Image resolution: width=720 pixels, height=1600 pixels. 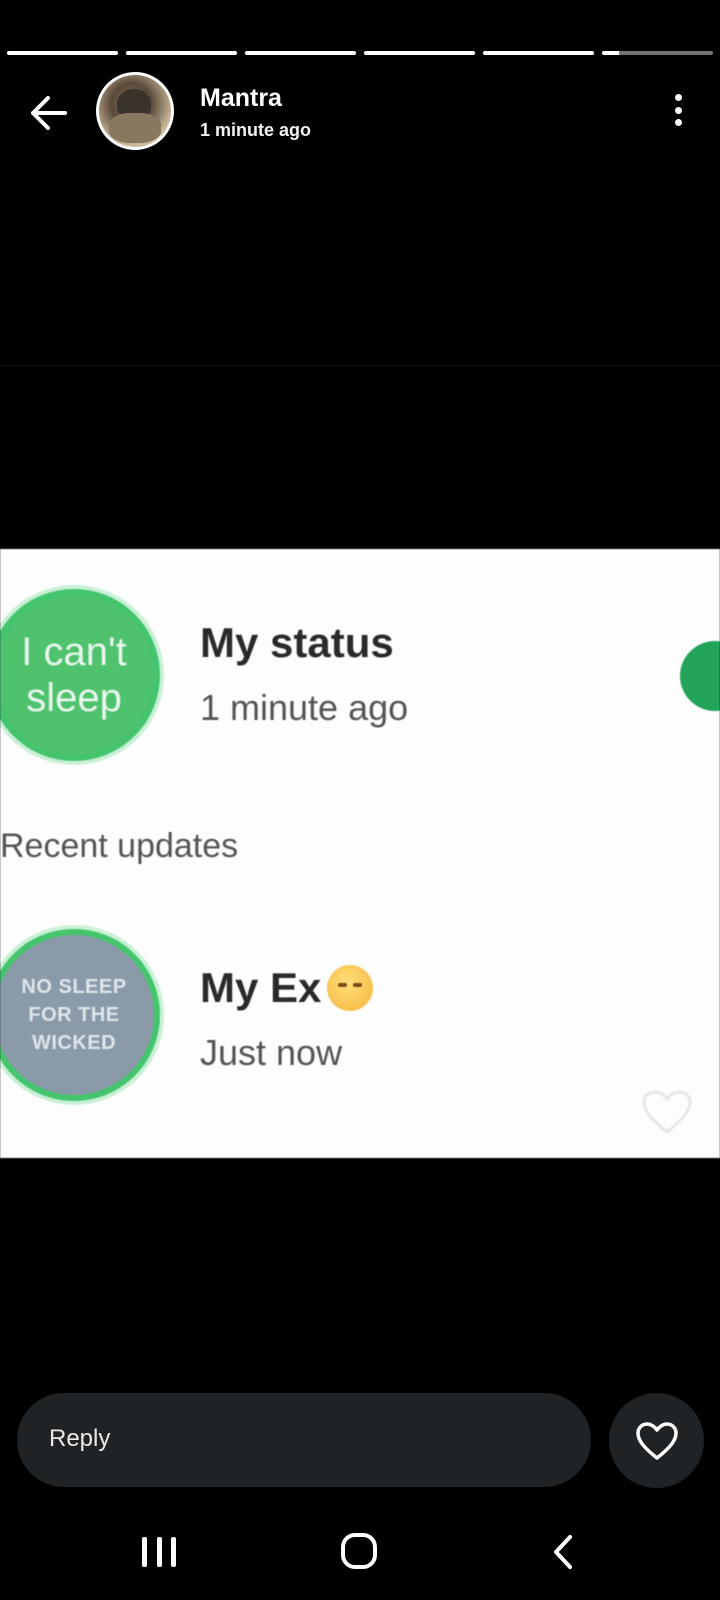 I want to click on home-icon, so click(x=359, y=1551).